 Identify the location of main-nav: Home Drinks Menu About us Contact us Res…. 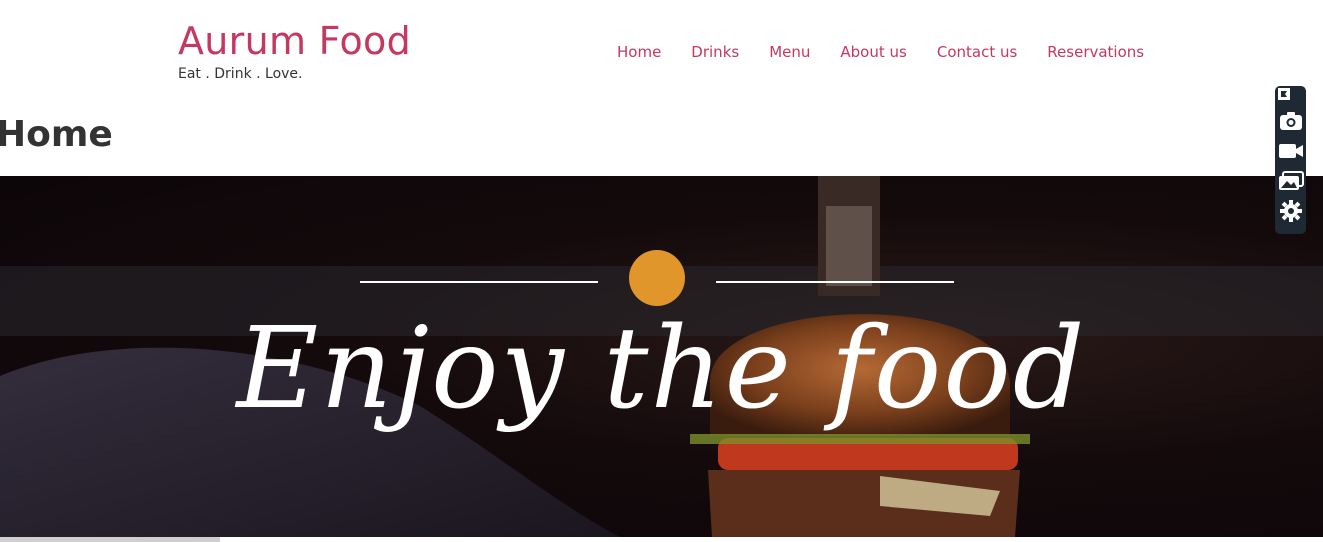
(895, 52).